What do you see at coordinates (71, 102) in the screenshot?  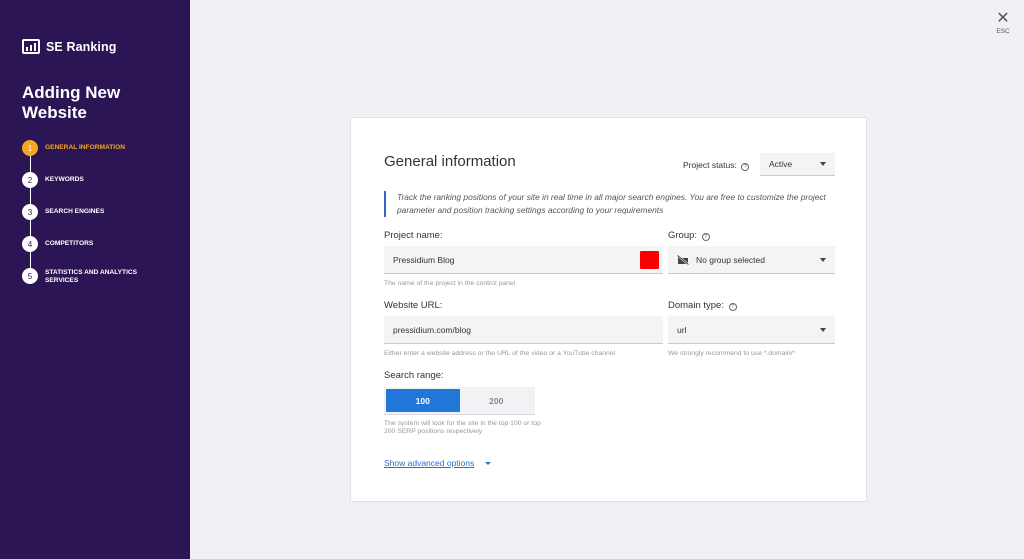 I see `wizard-title: Adding New Website` at bounding box center [71, 102].